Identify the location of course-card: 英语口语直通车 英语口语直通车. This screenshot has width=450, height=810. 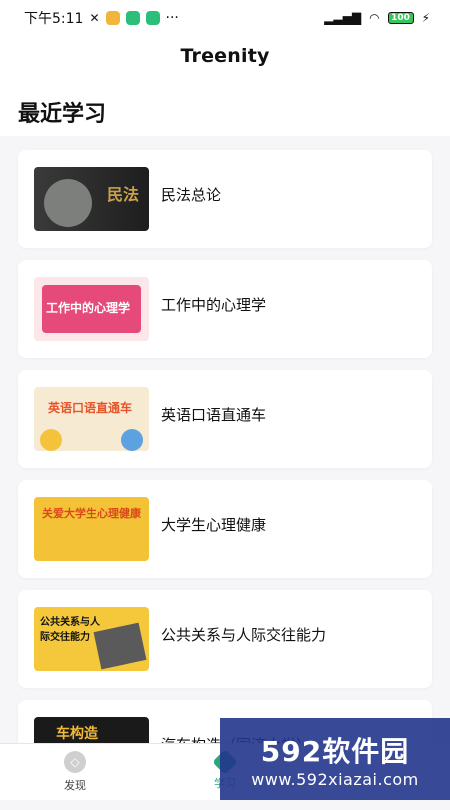
(225, 419).